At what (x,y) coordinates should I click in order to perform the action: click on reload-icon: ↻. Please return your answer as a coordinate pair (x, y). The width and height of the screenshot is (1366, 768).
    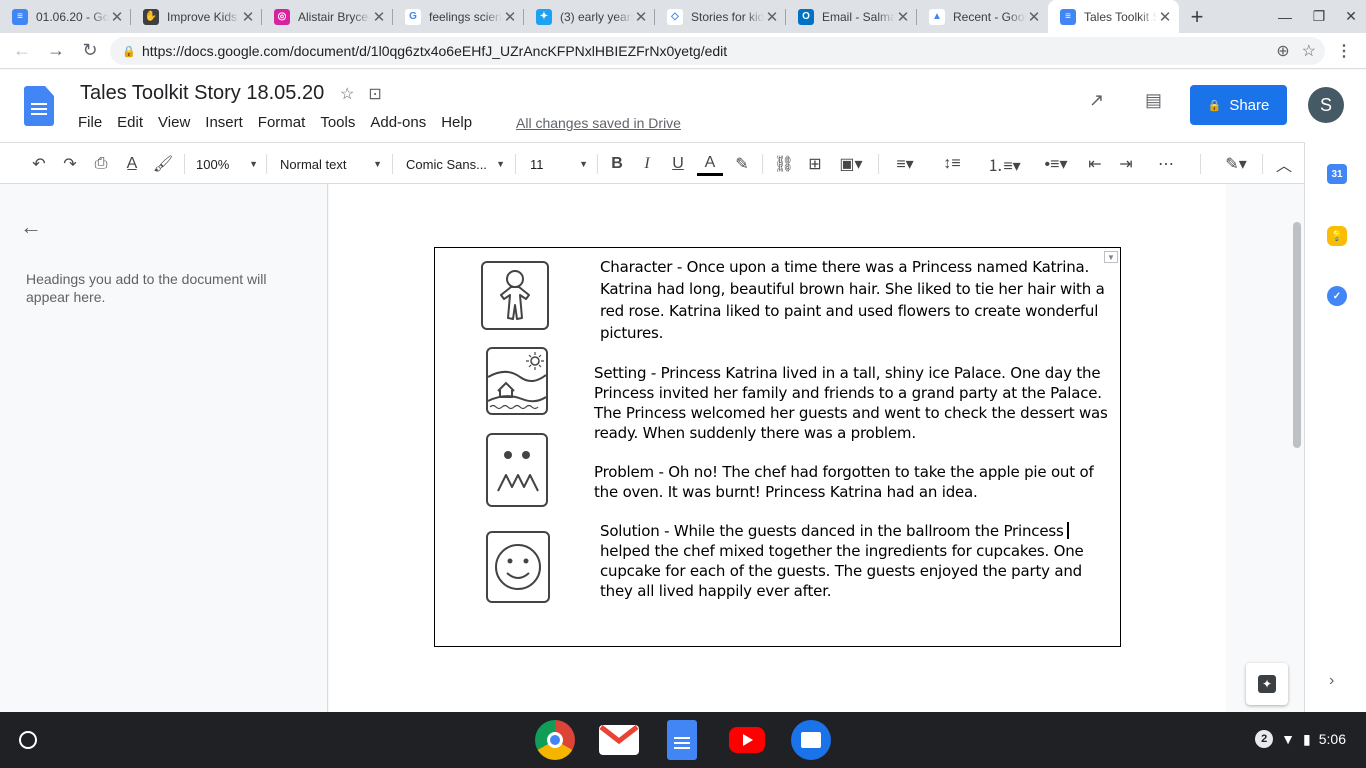
    Looking at the image, I should click on (90, 51).